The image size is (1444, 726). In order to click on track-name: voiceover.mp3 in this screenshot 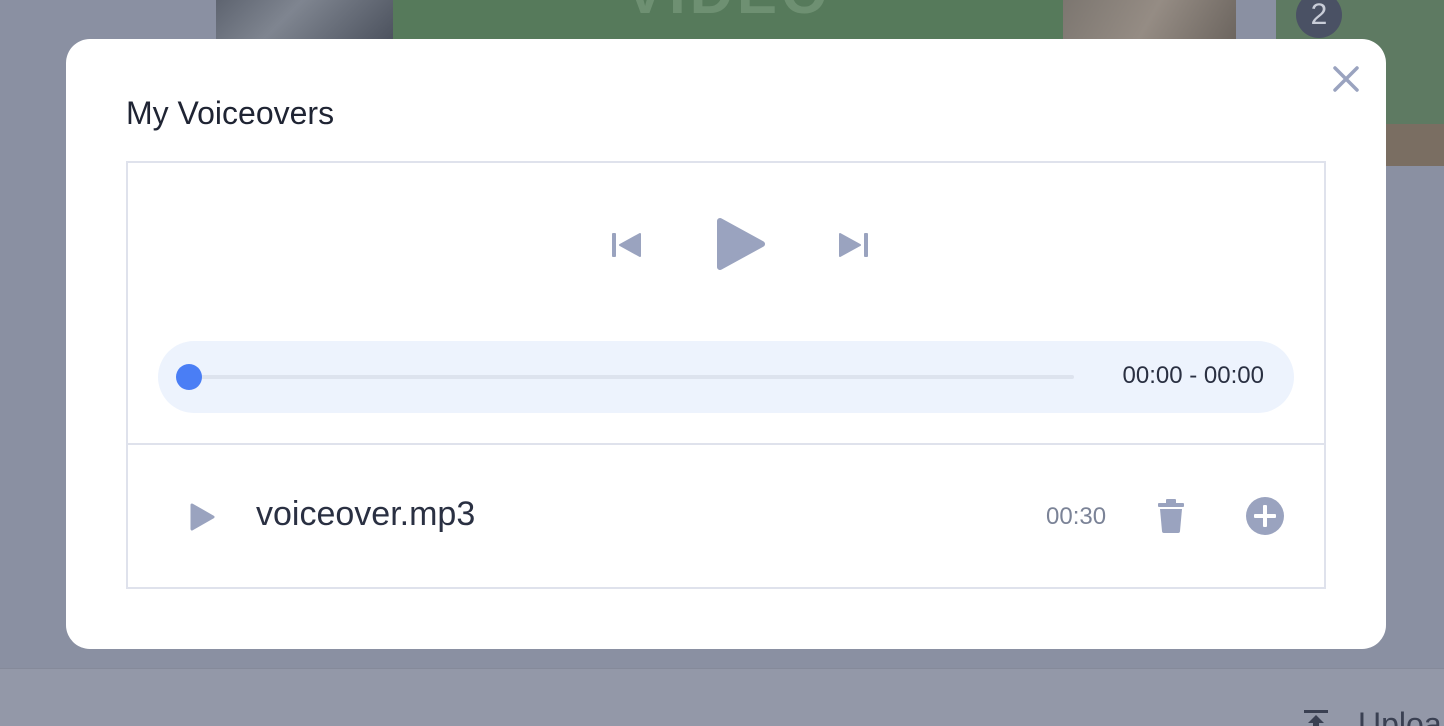, I will do `click(366, 514)`.